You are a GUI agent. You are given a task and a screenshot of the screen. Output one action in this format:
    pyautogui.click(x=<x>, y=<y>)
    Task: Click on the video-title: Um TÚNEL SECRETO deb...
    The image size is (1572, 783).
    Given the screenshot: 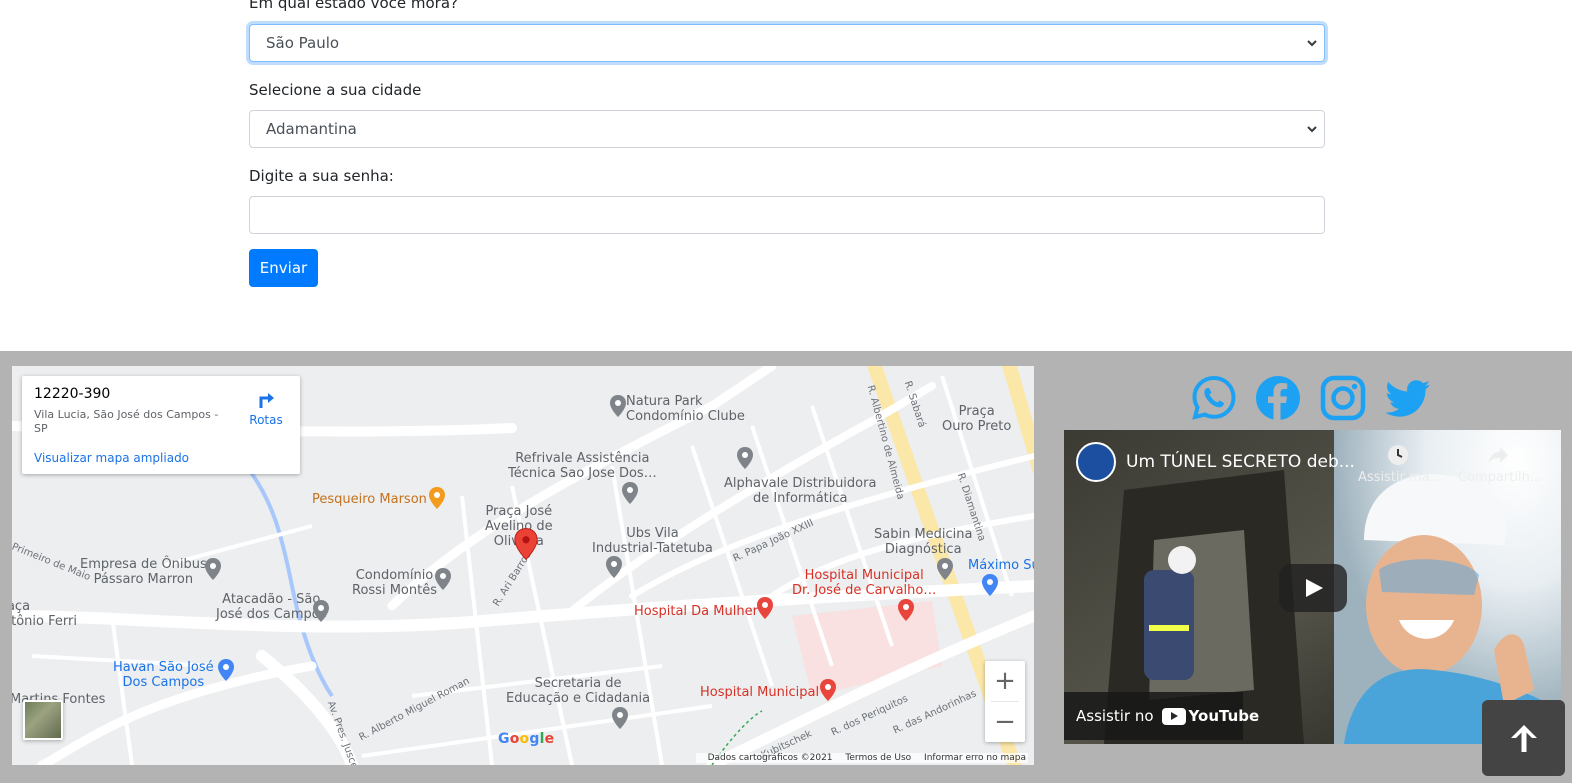 What is the action you would take?
    pyautogui.click(x=1240, y=462)
    